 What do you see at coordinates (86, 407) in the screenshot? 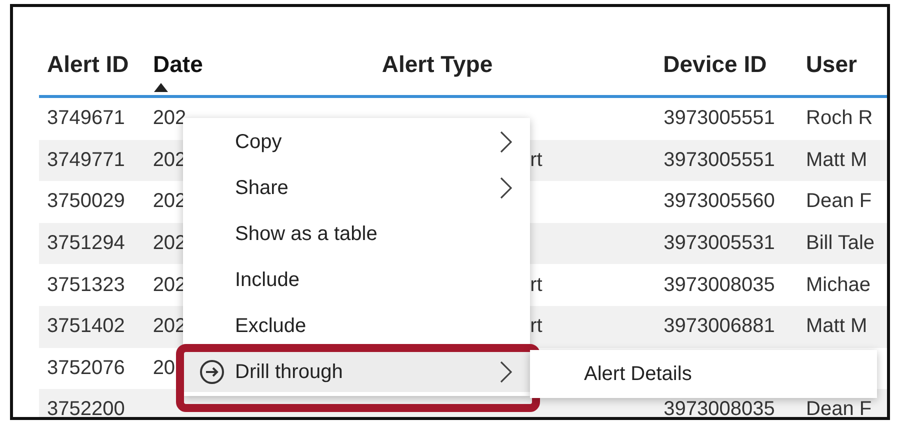
I see `table-cell: 3752200` at bounding box center [86, 407].